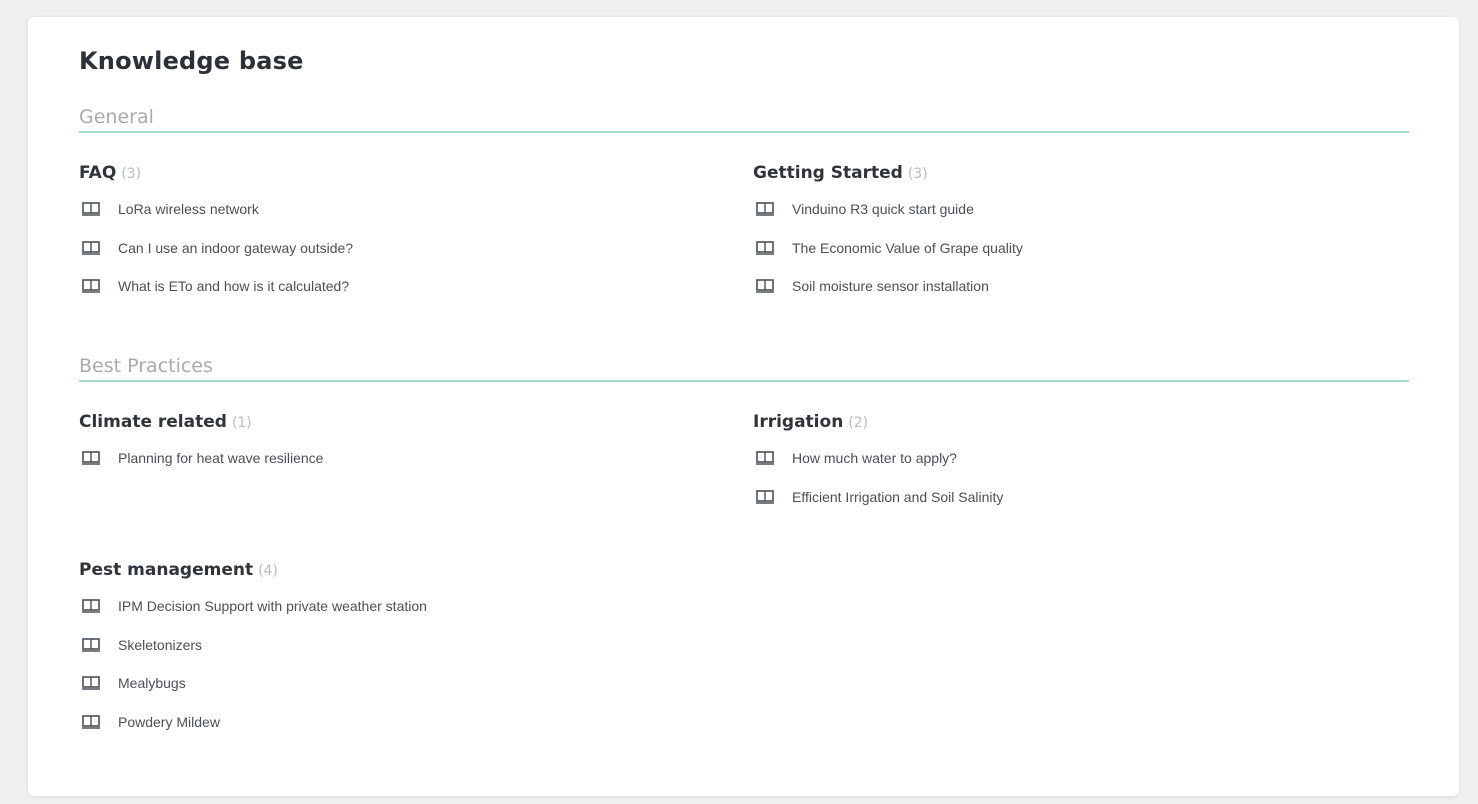 This screenshot has height=804, width=1478. What do you see at coordinates (1063, 497) in the screenshot?
I see `article-link: Efficient Irrigation and Soil Salinity` at bounding box center [1063, 497].